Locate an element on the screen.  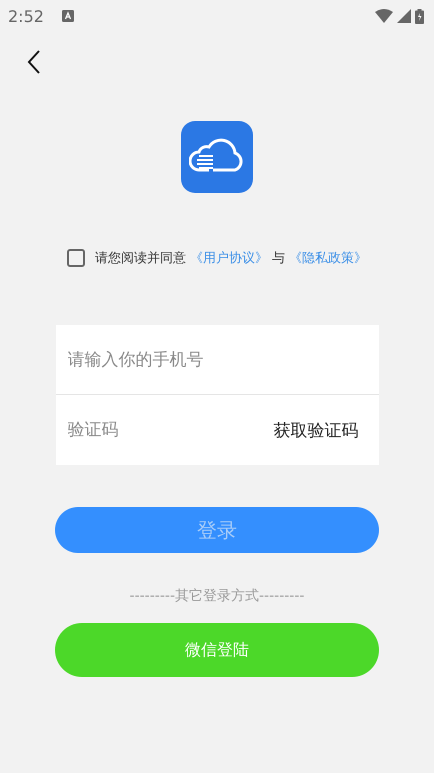
code-input-field: 验证码 is located at coordinates (161, 430).